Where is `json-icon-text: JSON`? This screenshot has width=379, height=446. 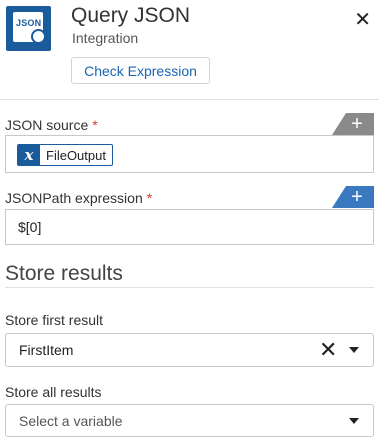 json-icon-text: JSON is located at coordinates (29, 23).